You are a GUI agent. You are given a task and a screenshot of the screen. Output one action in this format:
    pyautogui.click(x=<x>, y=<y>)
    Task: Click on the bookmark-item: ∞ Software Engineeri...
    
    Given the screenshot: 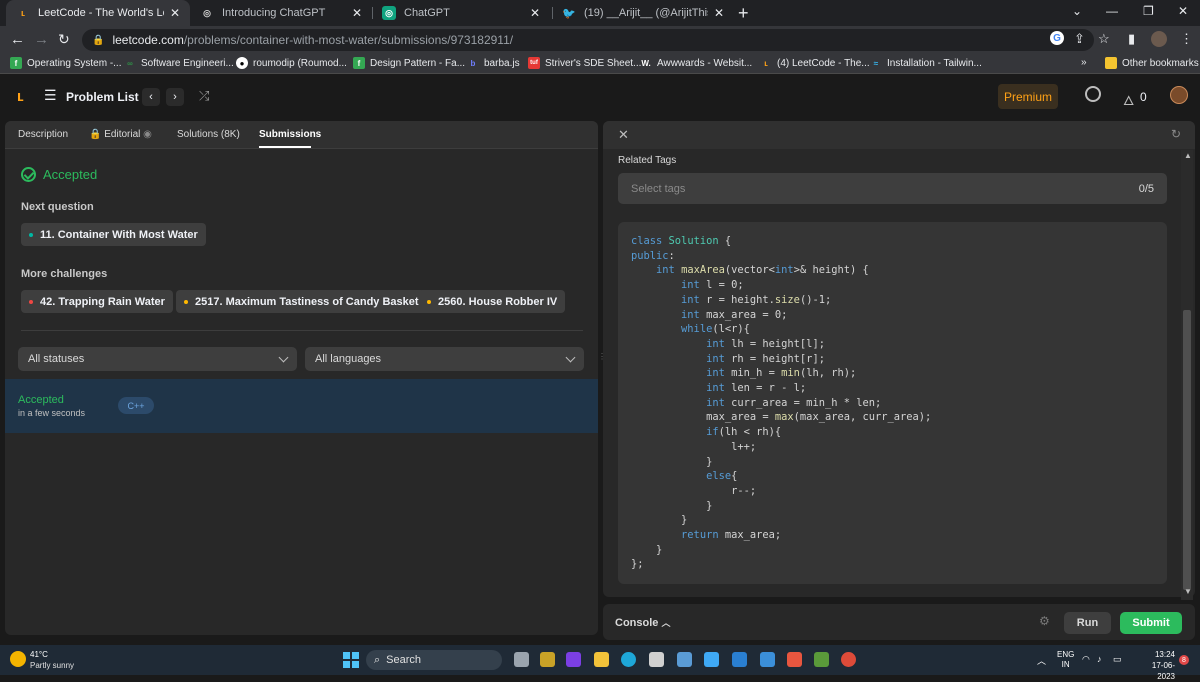 What is the action you would take?
    pyautogui.click(x=179, y=63)
    